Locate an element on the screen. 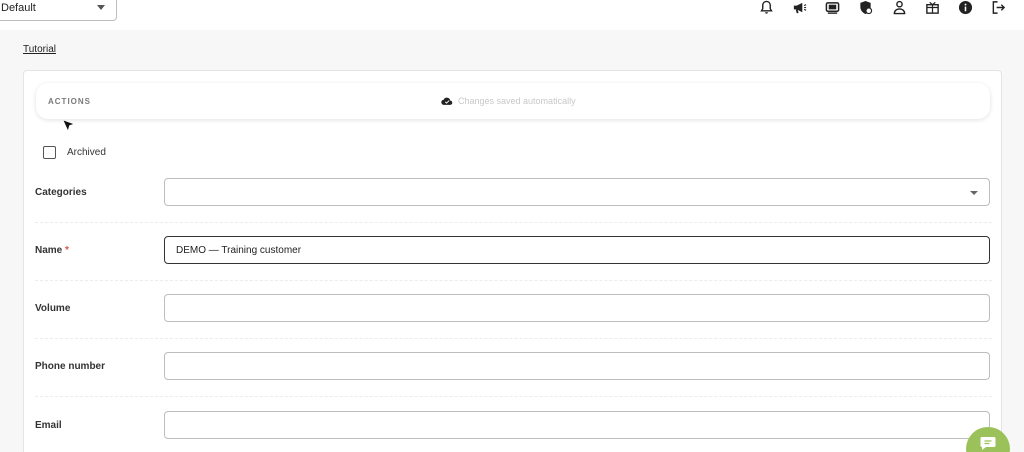  name-input-value: DEMO — Training customer is located at coordinates (239, 250).